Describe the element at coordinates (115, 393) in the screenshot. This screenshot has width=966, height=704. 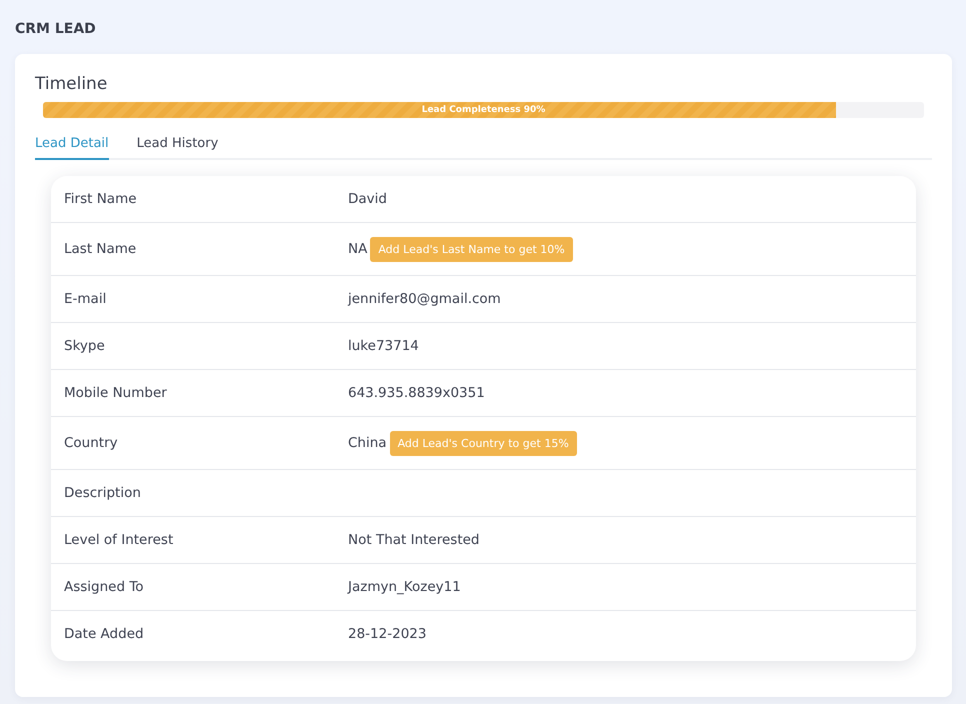
I see `field-label: Mobile Number` at that location.